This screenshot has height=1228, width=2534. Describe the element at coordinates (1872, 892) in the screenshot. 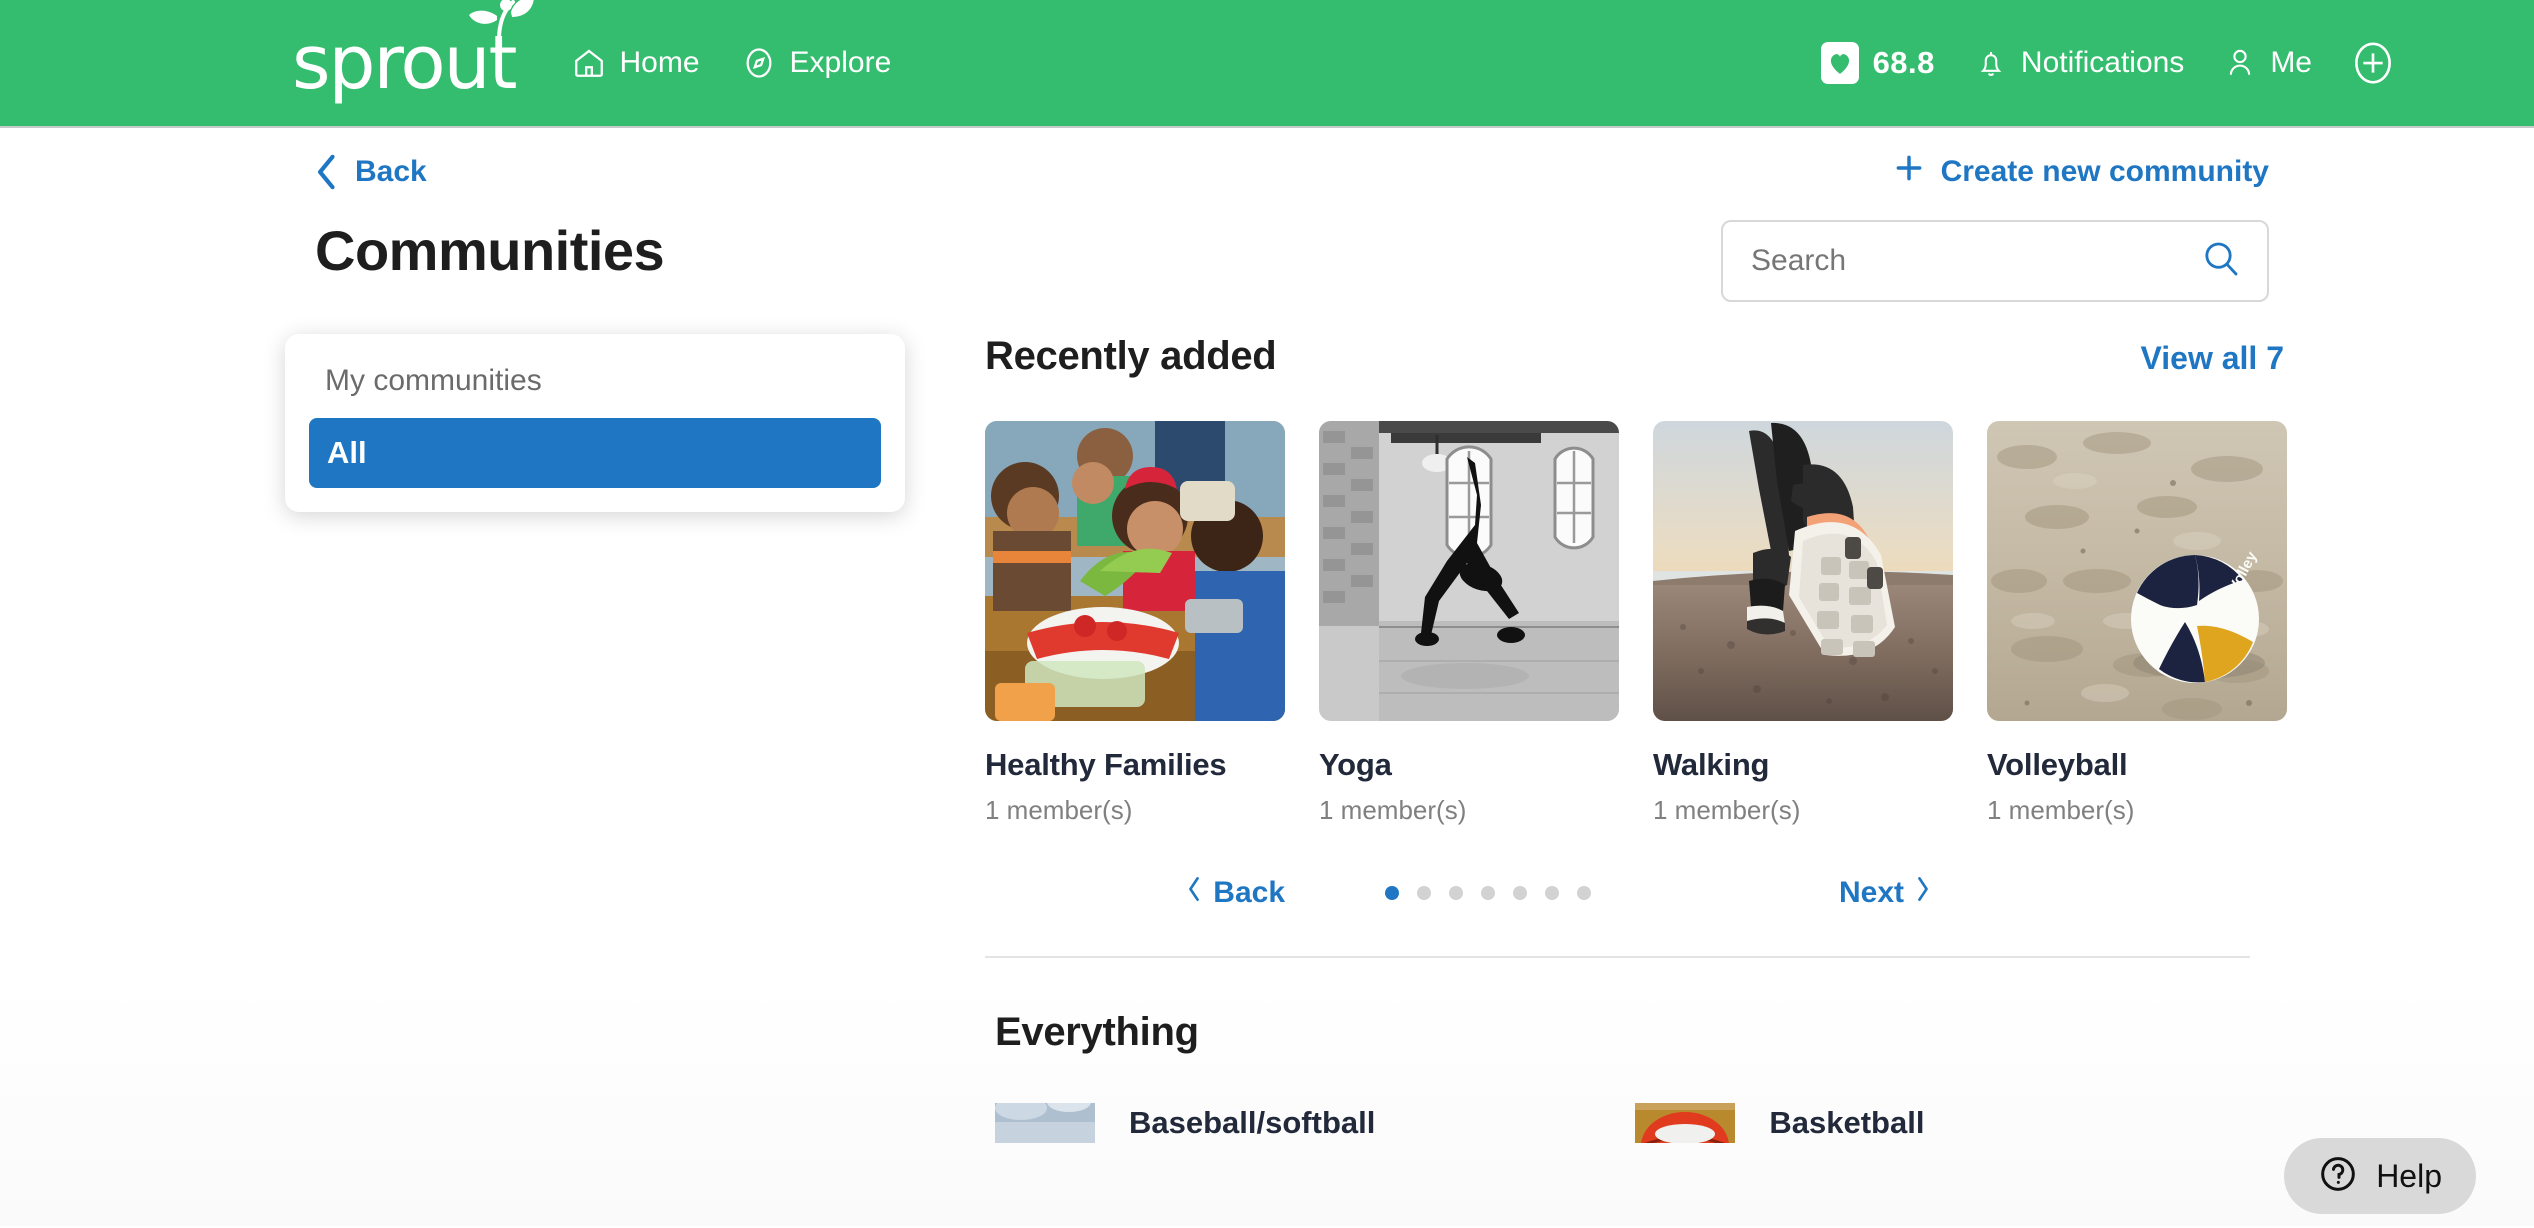

I see `pager-next-label: Next` at that location.